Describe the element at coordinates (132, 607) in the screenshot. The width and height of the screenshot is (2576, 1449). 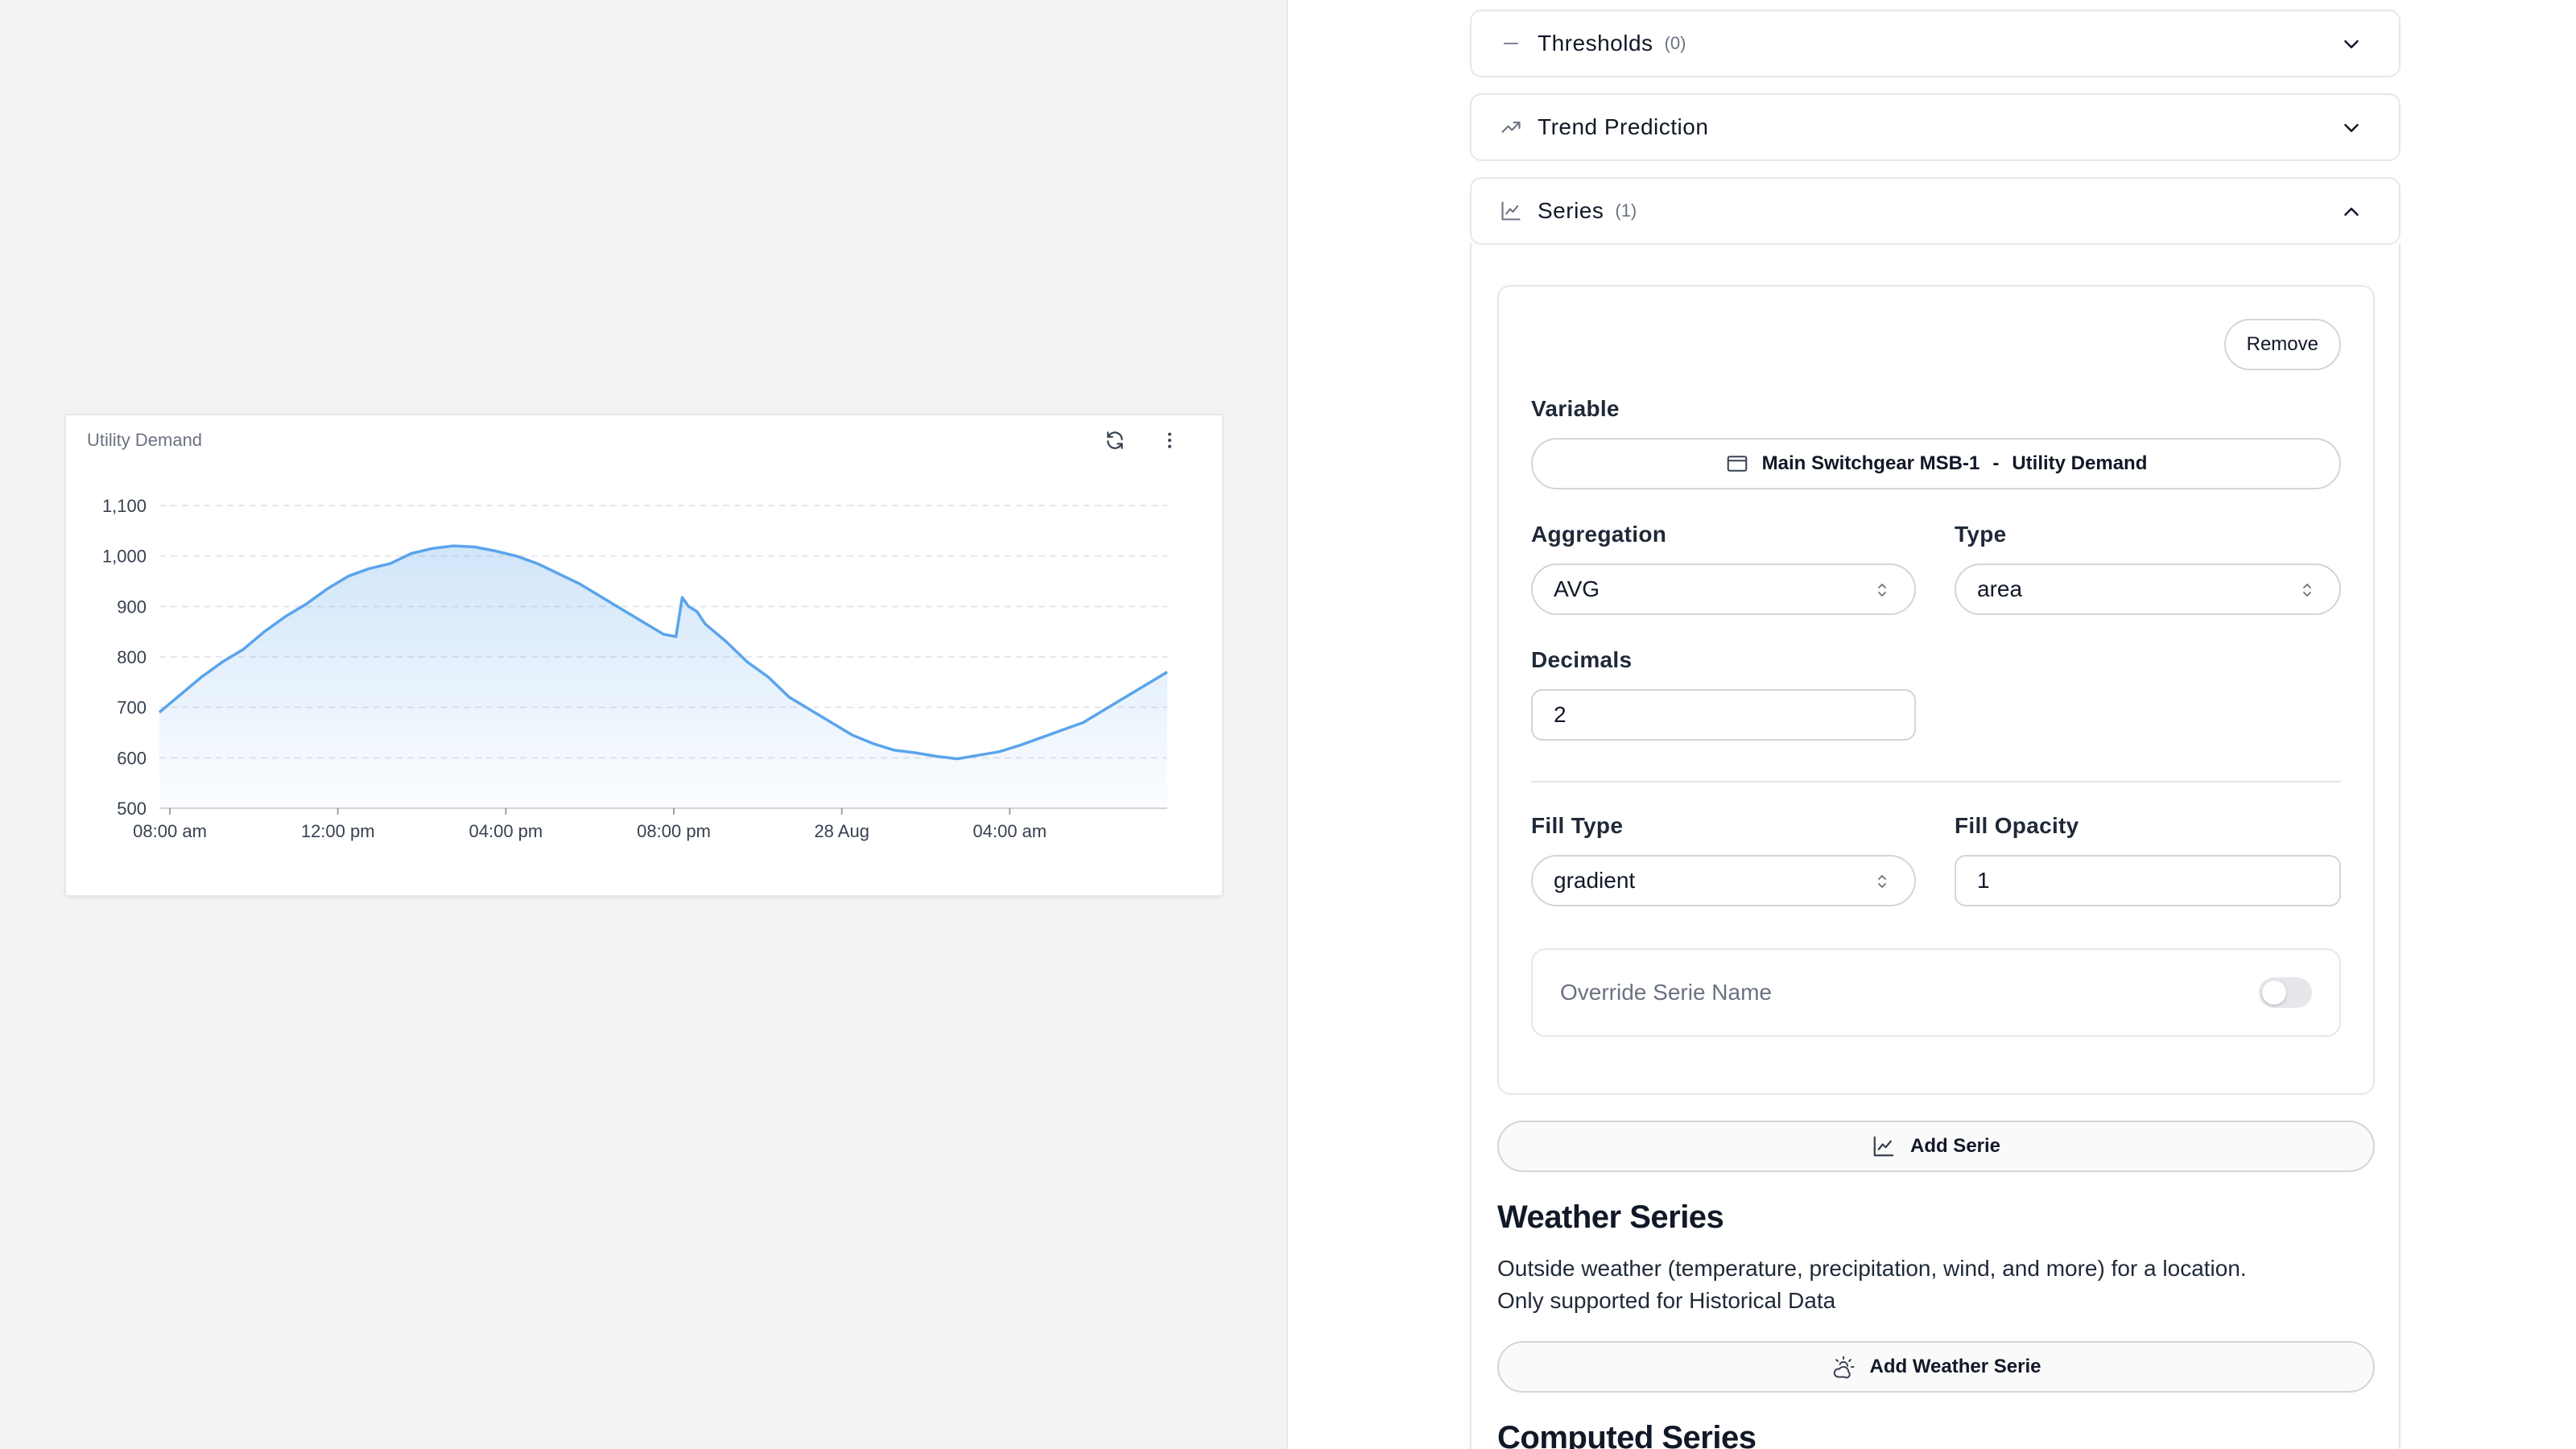
I see `y-tick-label: 900` at that location.